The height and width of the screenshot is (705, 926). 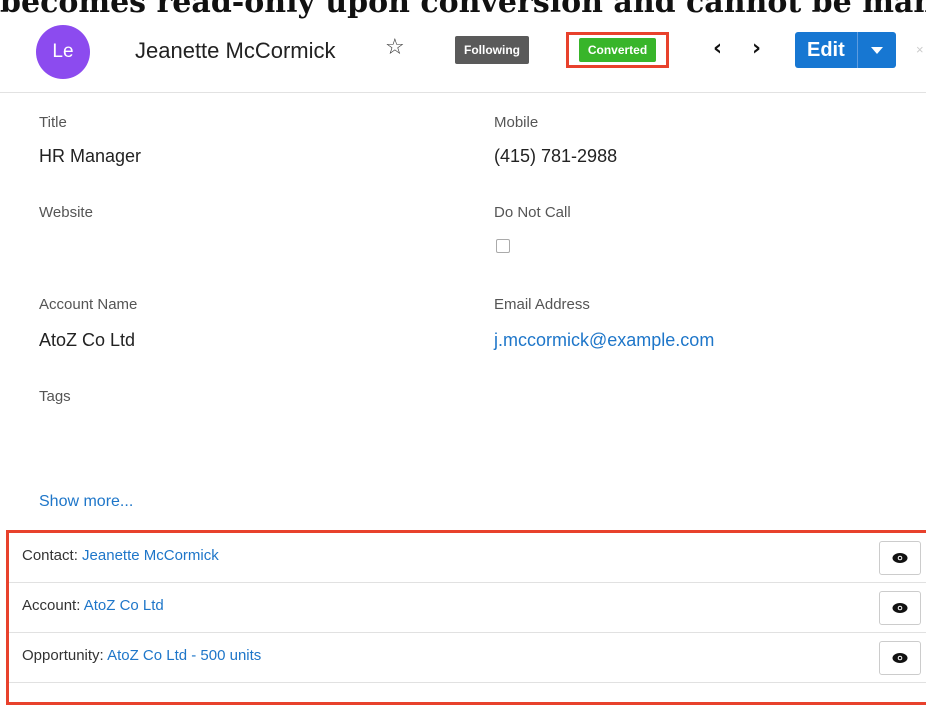 I want to click on email-link: j.mccormick@example.com, so click(x=604, y=340).